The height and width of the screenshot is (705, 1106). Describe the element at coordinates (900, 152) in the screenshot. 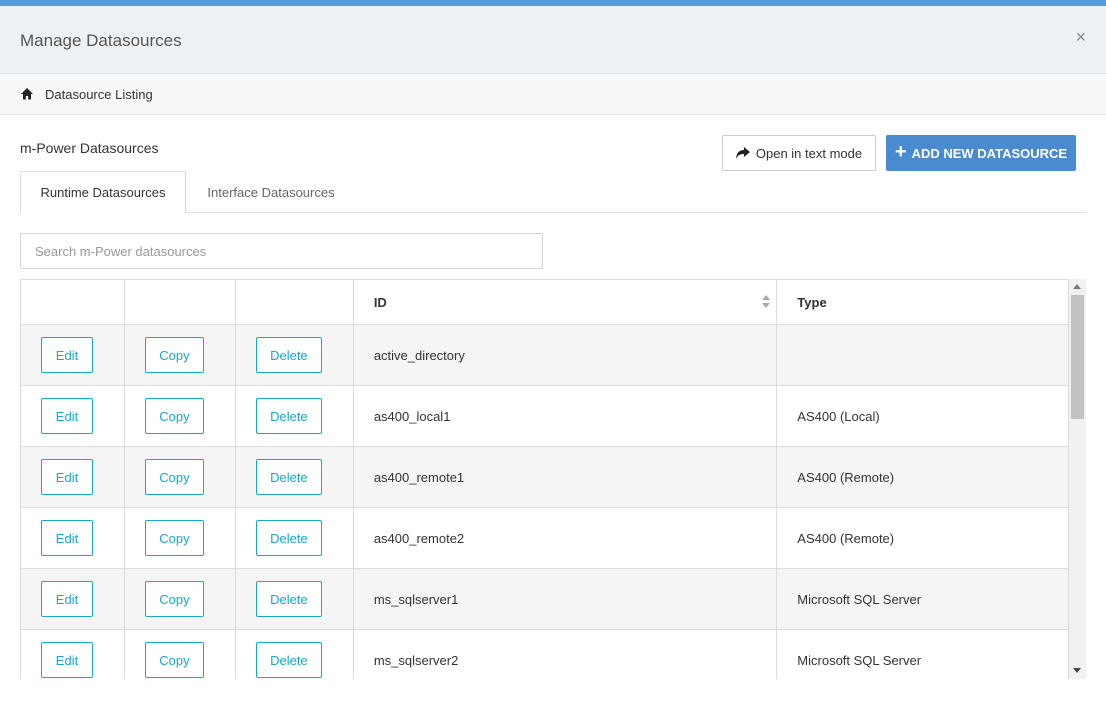

I see `plus-icon: +` at that location.